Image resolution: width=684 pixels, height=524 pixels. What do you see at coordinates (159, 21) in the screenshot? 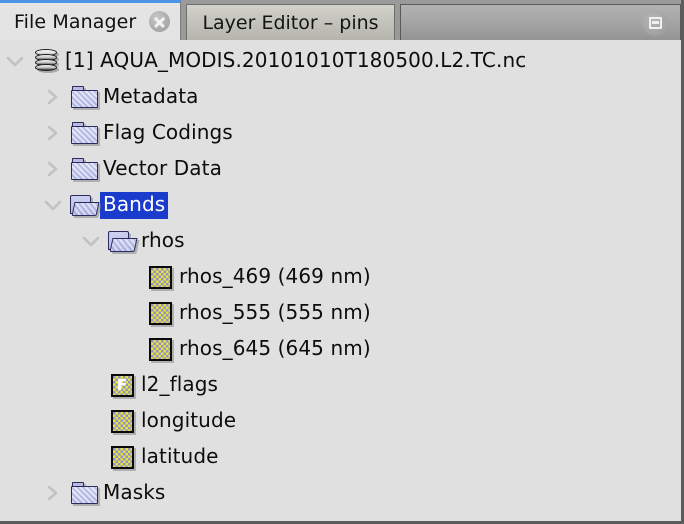
I see `close-icon` at bounding box center [159, 21].